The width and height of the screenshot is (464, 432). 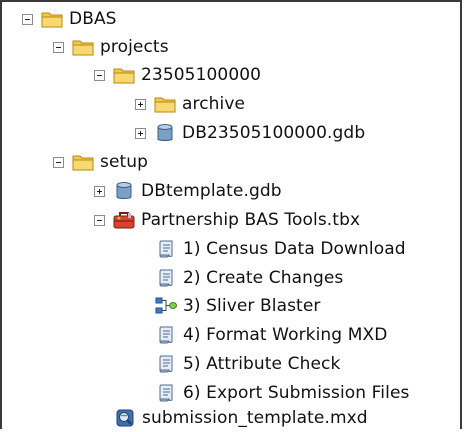 I want to click on tree-item-partnership-bas-tools-tbx: Partnership BAS Tools.tbx, so click(x=227, y=220).